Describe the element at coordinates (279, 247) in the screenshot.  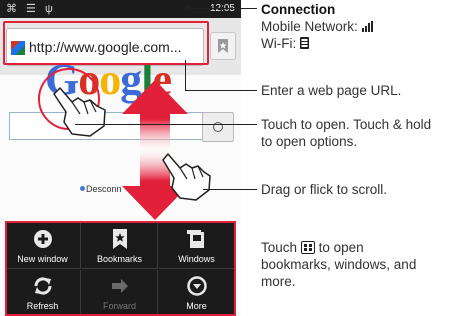
I see `callout-menu-pre: Touch` at that location.